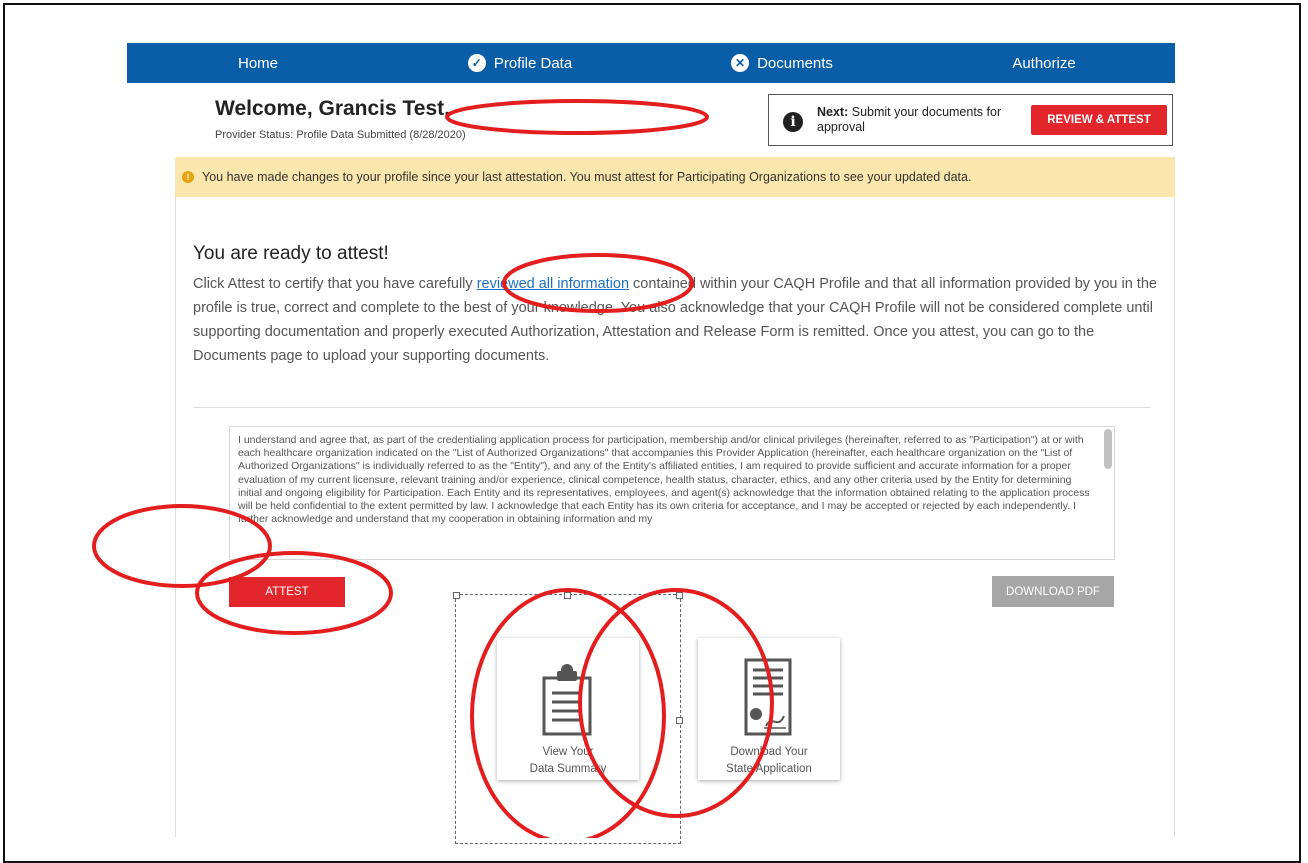 The image size is (1308, 863). Describe the element at coordinates (769, 769) in the screenshot. I see `card-label-line2: State Application` at that location.